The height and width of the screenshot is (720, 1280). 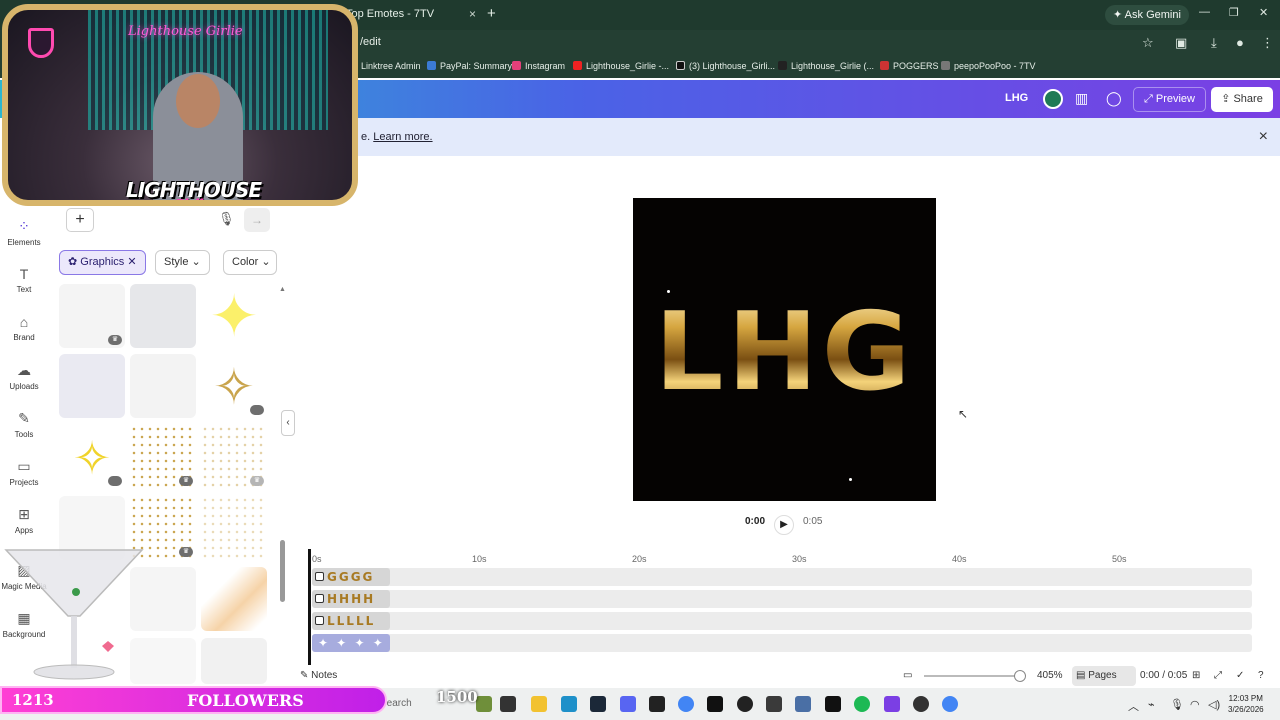 What do you see at coordinates (24, 520) in the screenshot?
I see `rail-item-apps: ⊞ Apps` at bounding box center [24, 520].